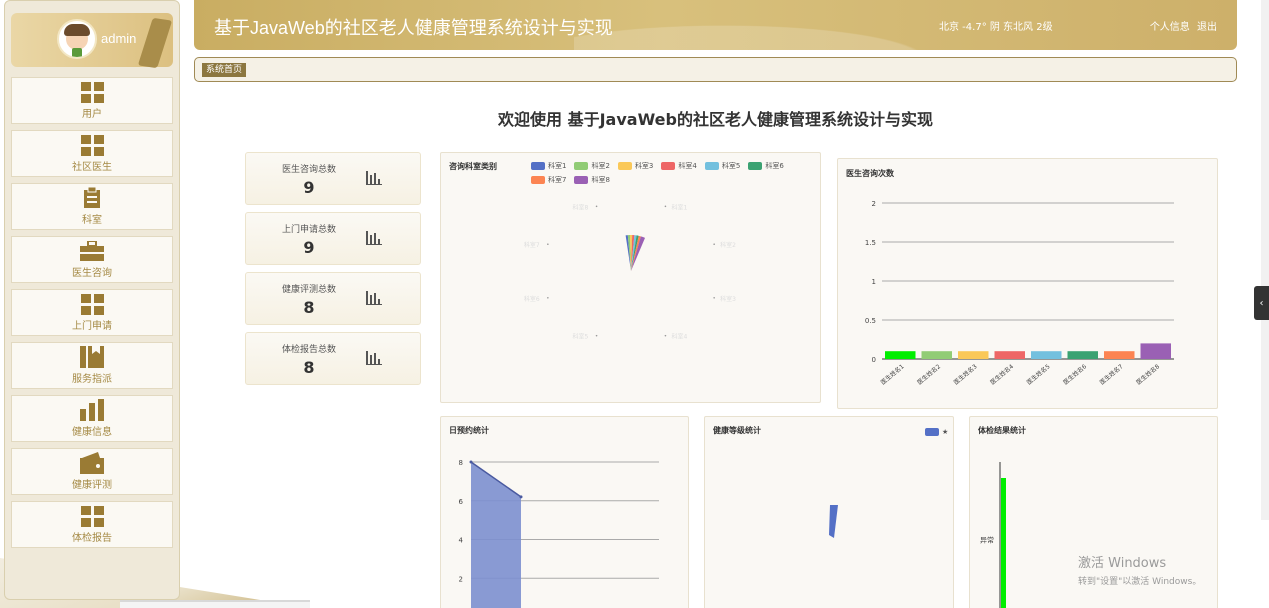  I want to click on pie-label: 科室1, so click(679, 207).